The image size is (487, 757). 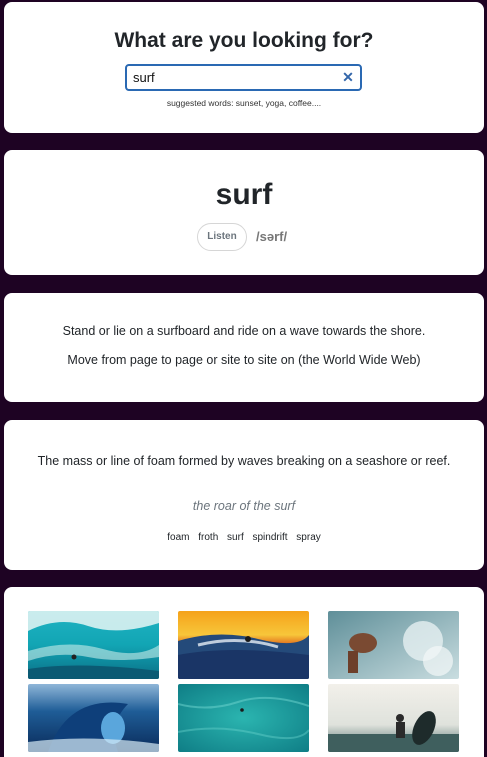 I want to click on synonym-item: surf, so click(x=235, y=537).